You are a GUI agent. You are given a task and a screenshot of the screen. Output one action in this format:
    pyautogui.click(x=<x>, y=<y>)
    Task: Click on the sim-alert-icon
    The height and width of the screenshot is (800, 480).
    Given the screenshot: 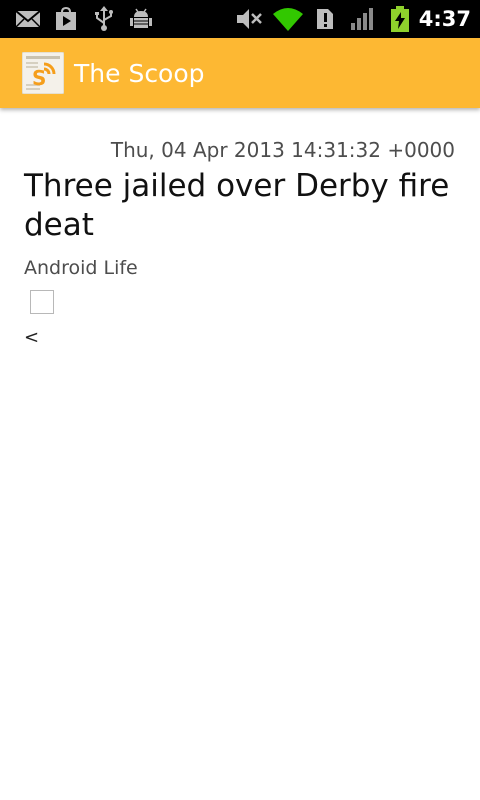 What is the action you would take?
    pyautogui.click(x=325, y=19)
    